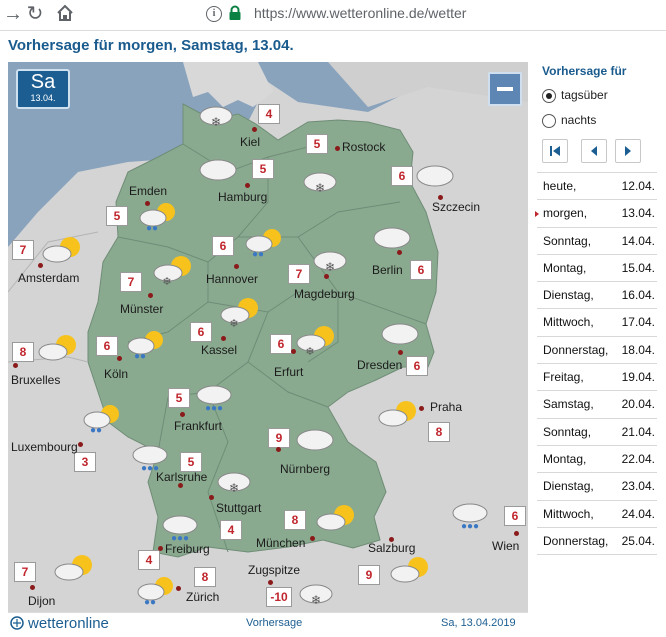  Describe the element at coordinates (141, 309) in the screenshot. I see `city-label: Münster` at that location.